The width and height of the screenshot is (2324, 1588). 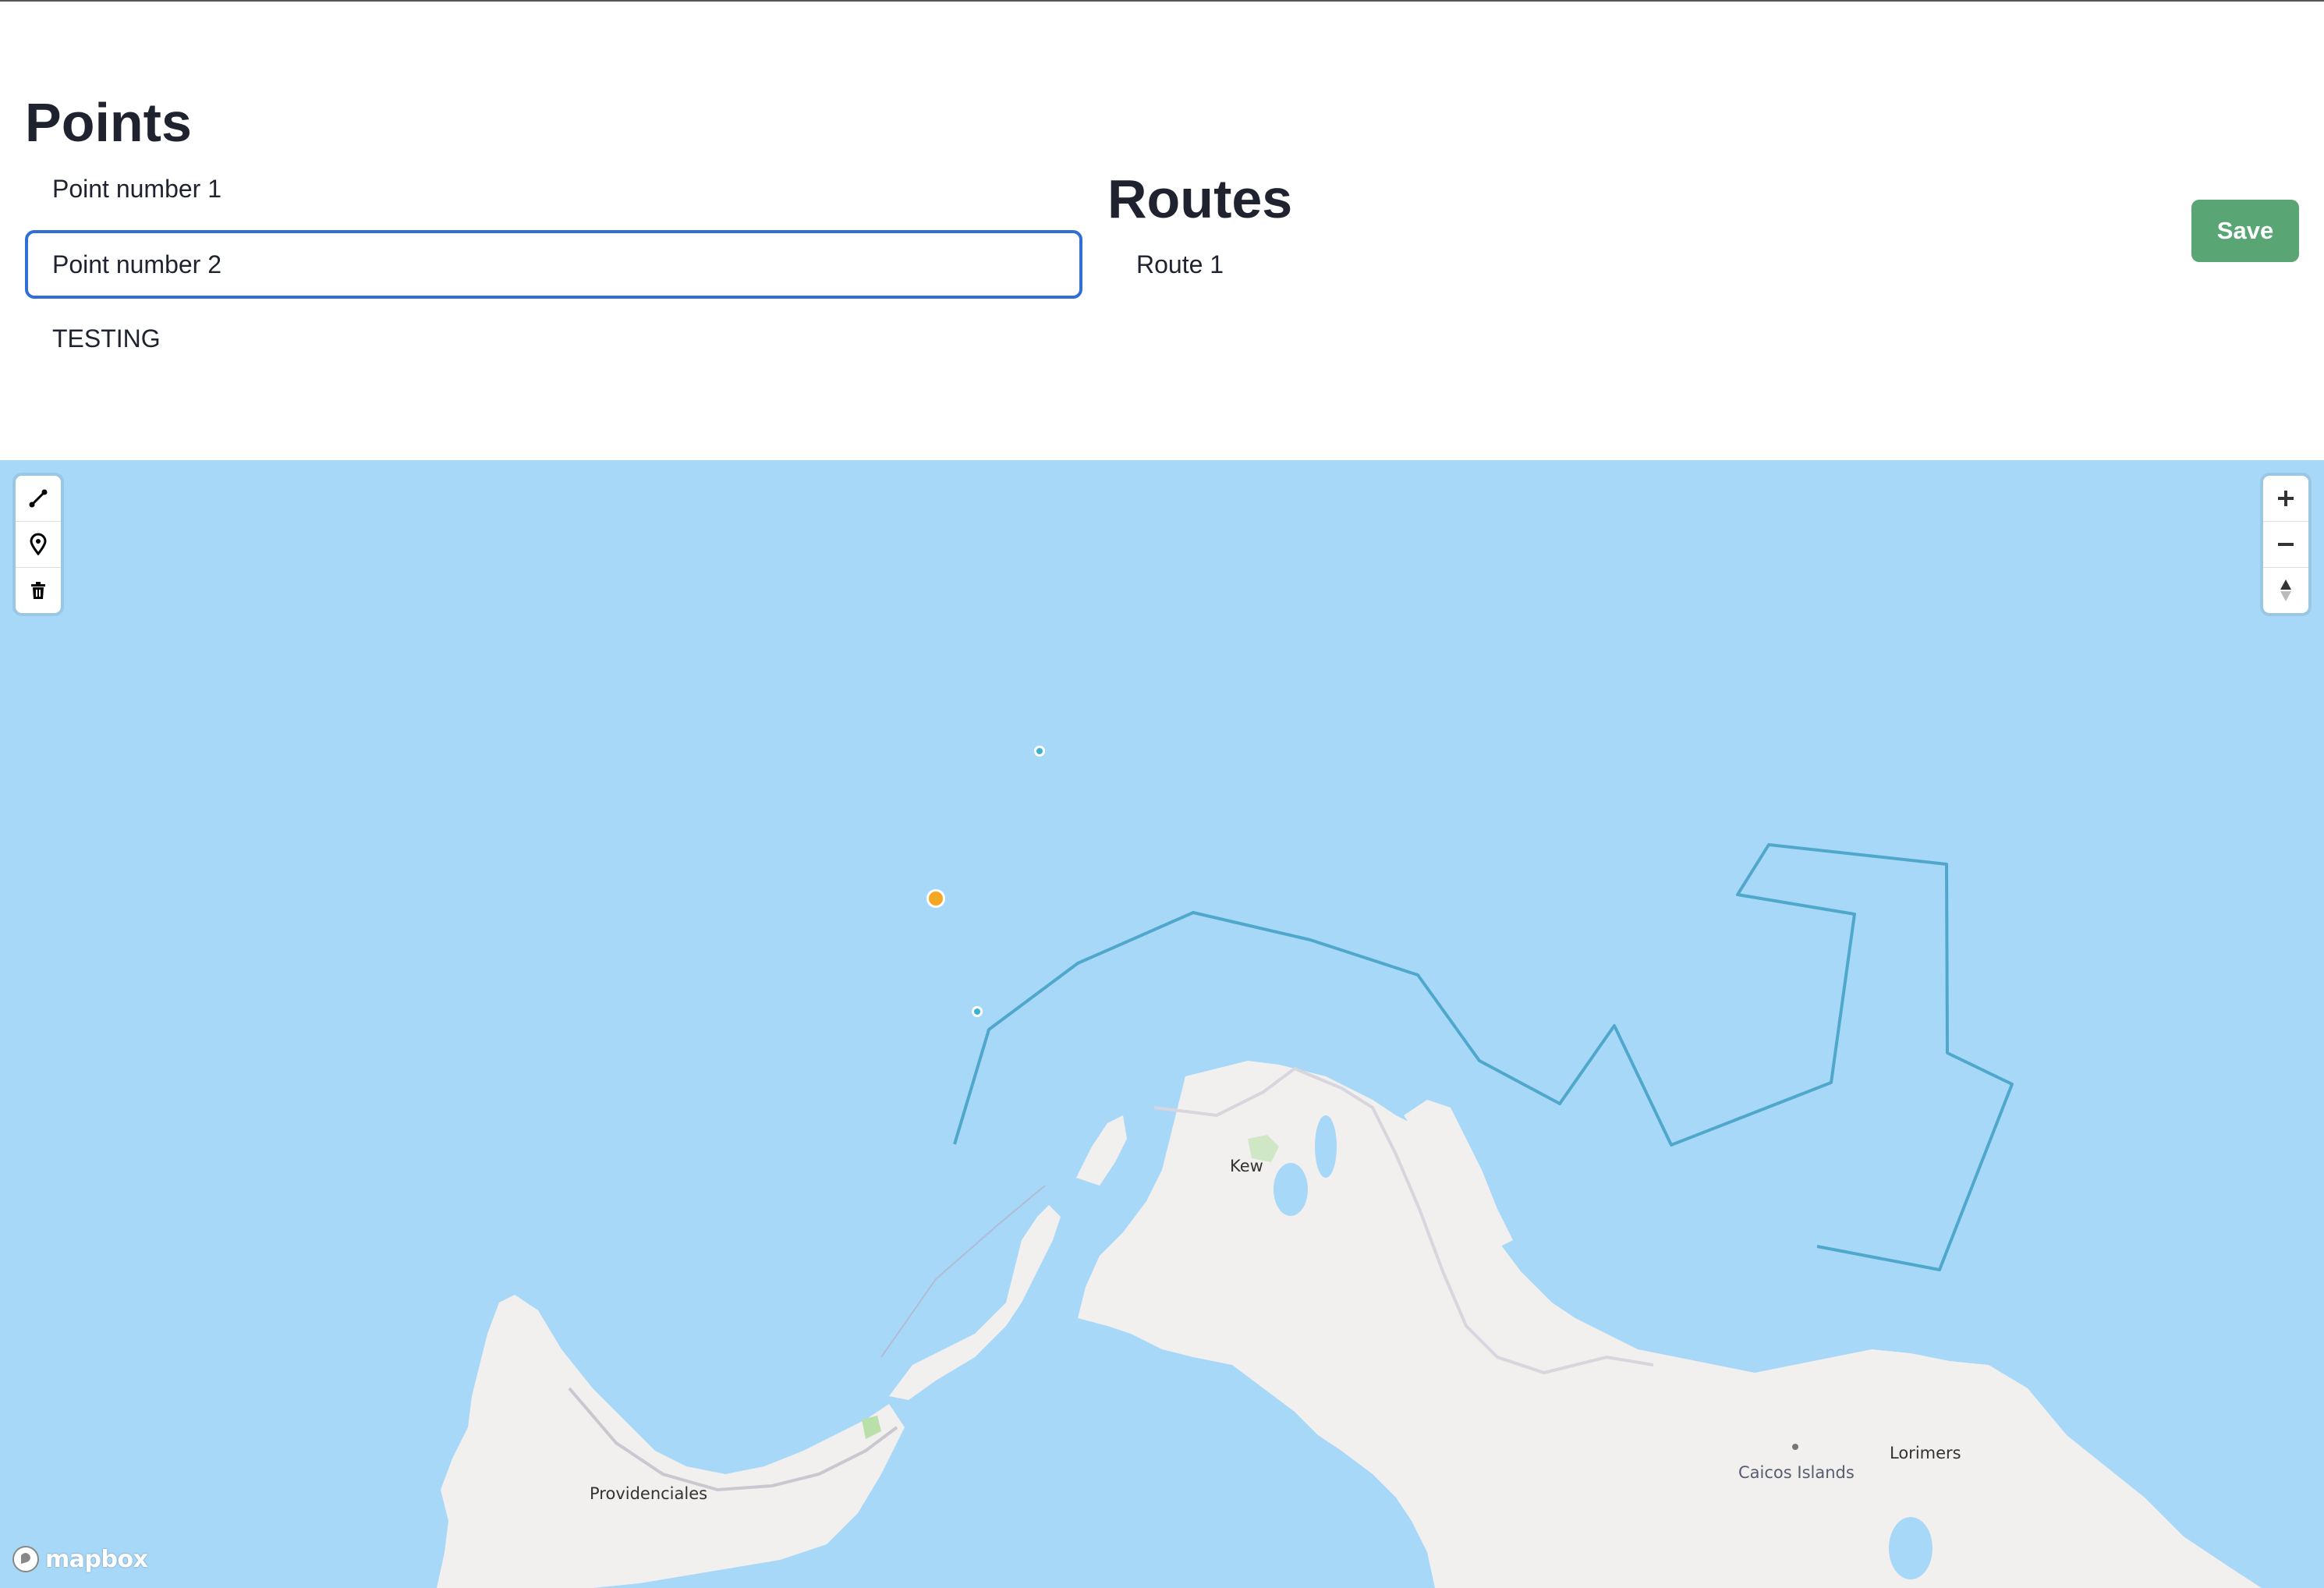 I want to click on delete-feature-button, so click(x=38, y=590).